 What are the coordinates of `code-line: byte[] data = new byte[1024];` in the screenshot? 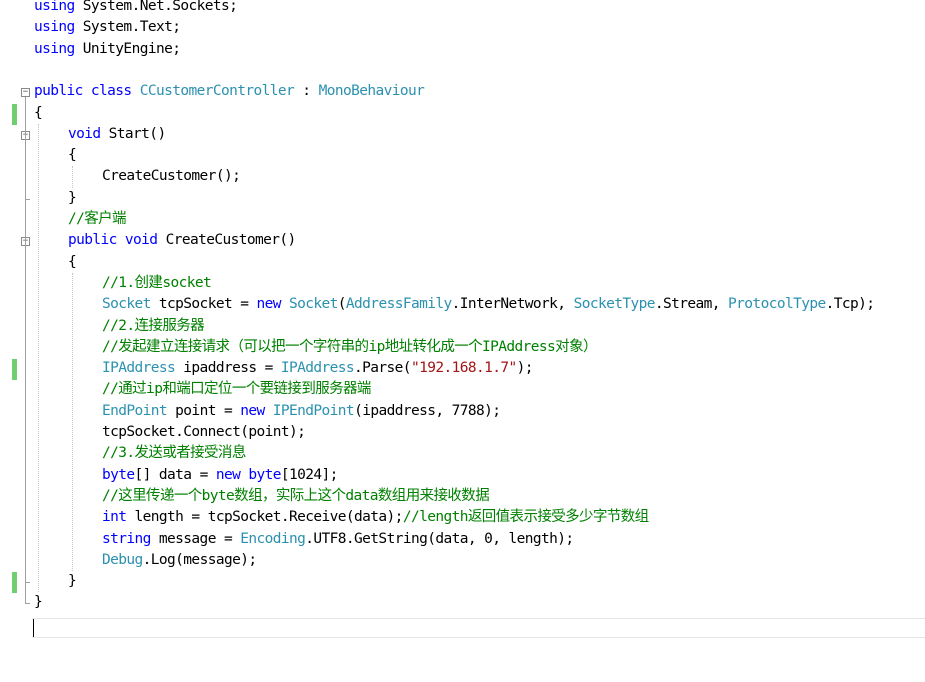 It's located at (220, 475).